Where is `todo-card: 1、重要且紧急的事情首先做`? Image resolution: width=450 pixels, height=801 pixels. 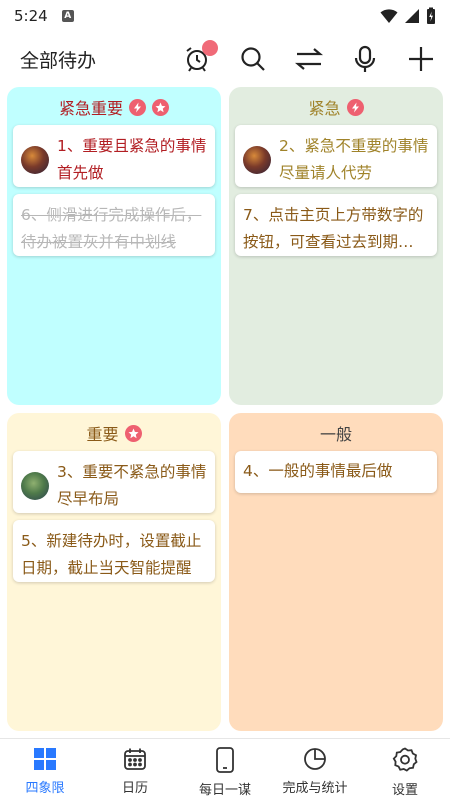
todo-card: 1、重要且紧急的事情首先做 is located at coordinates (114, 156).